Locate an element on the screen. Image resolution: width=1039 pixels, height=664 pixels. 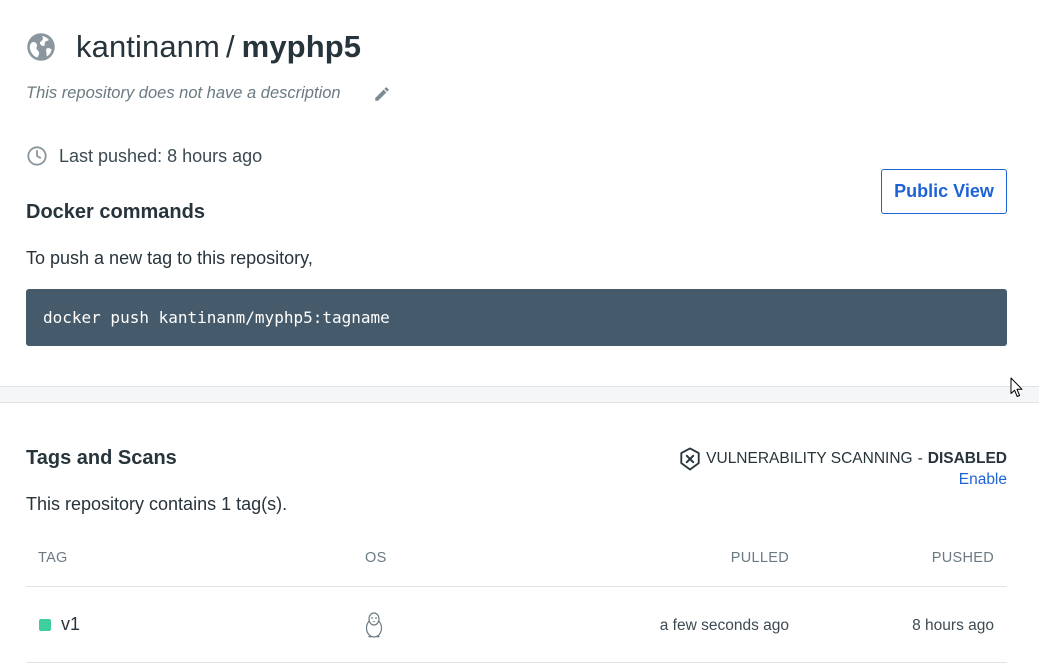
vulnerability-scanning-label: VULNERABILITY SCANNING is located at coordinates (809, 458).